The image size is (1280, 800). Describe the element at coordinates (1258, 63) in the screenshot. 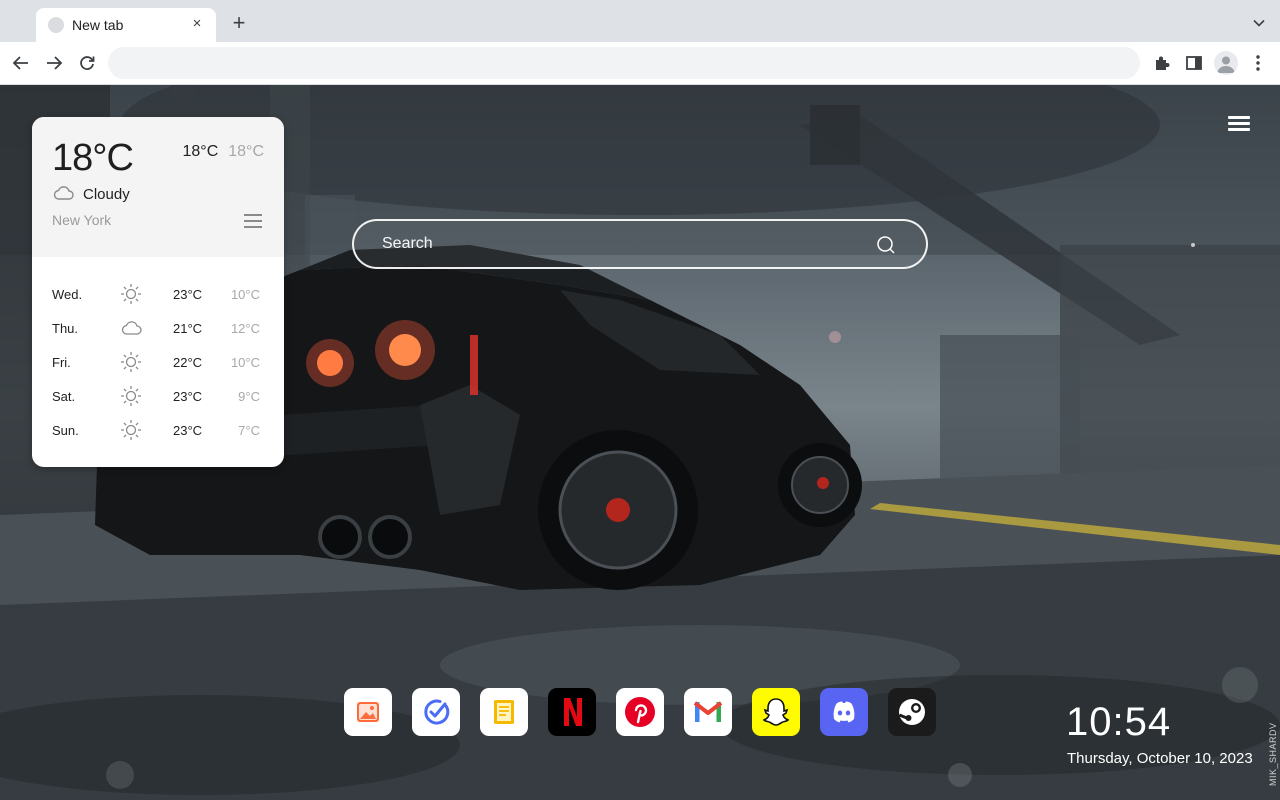

I see `kebab-menu-icon` at that location.